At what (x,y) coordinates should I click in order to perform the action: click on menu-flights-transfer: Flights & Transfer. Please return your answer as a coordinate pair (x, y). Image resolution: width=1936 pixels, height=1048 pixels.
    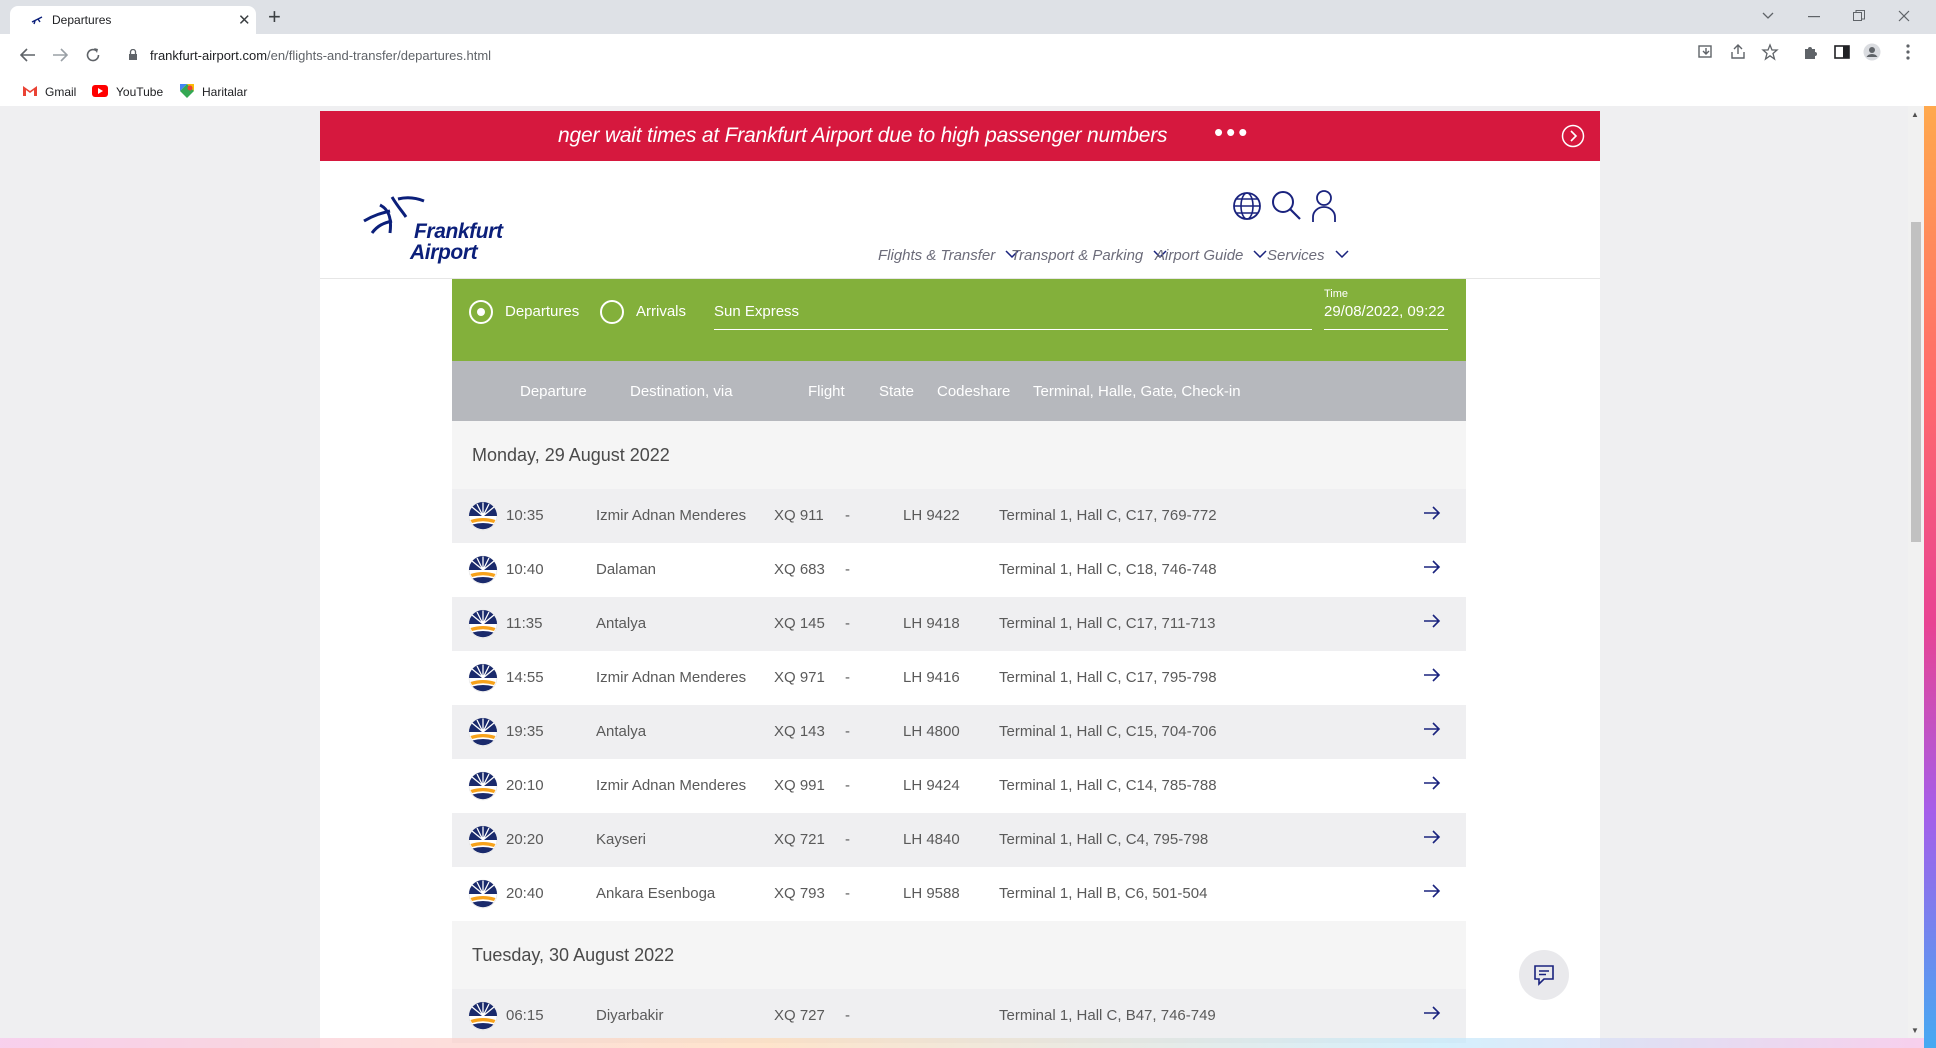
    Looking at the image, I should click on (948, 255).